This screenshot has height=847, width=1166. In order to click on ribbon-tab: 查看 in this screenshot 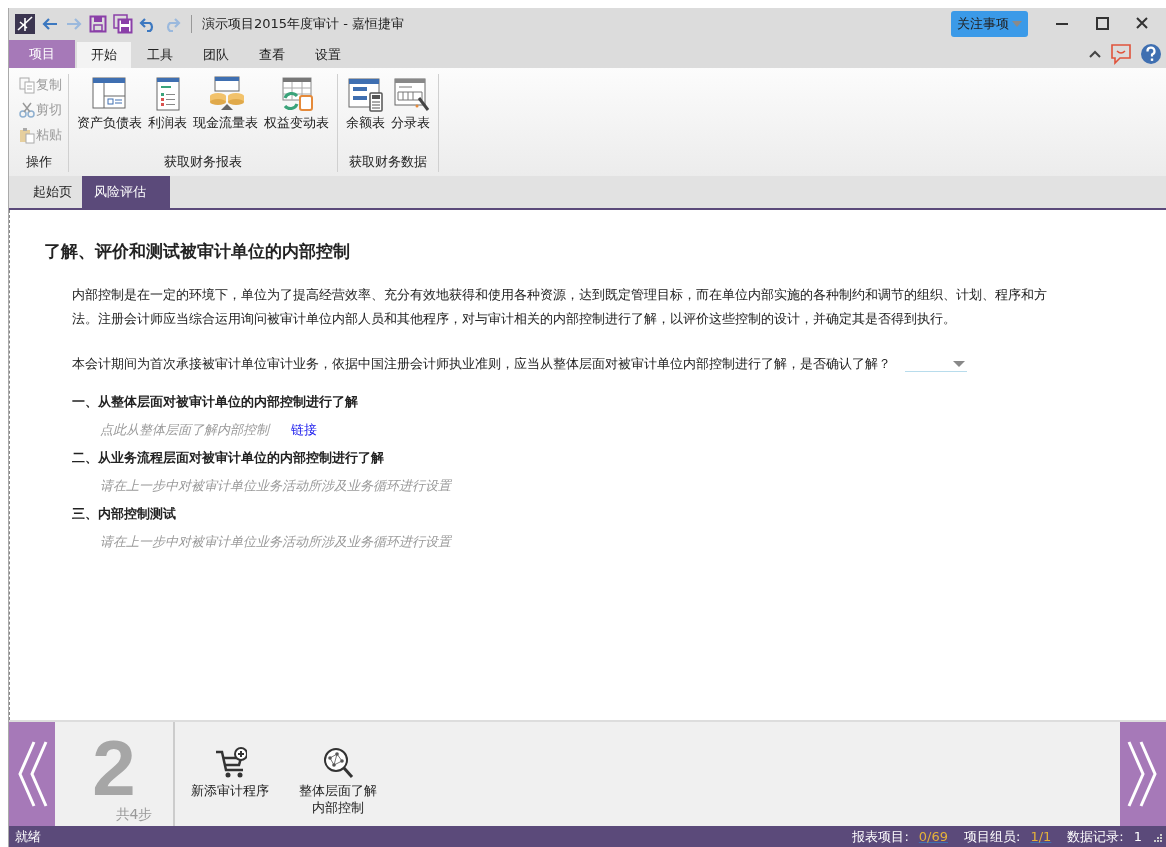, I will do `click(272, 55)`.